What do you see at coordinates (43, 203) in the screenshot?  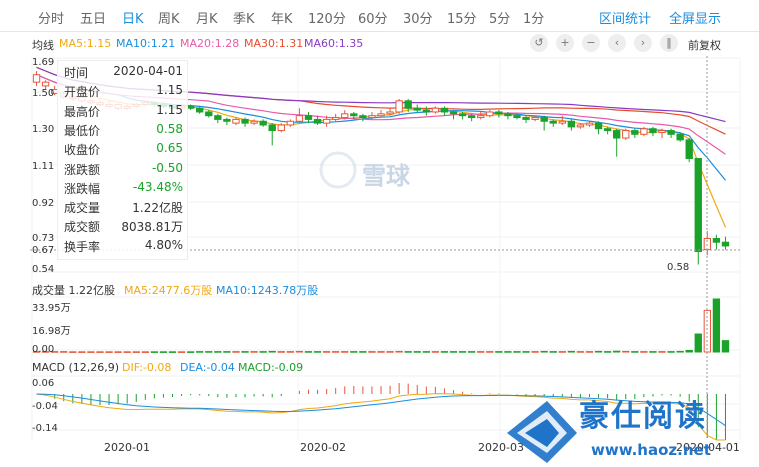 I see `price-tick: 0.92` at bounding box center [43, 203].